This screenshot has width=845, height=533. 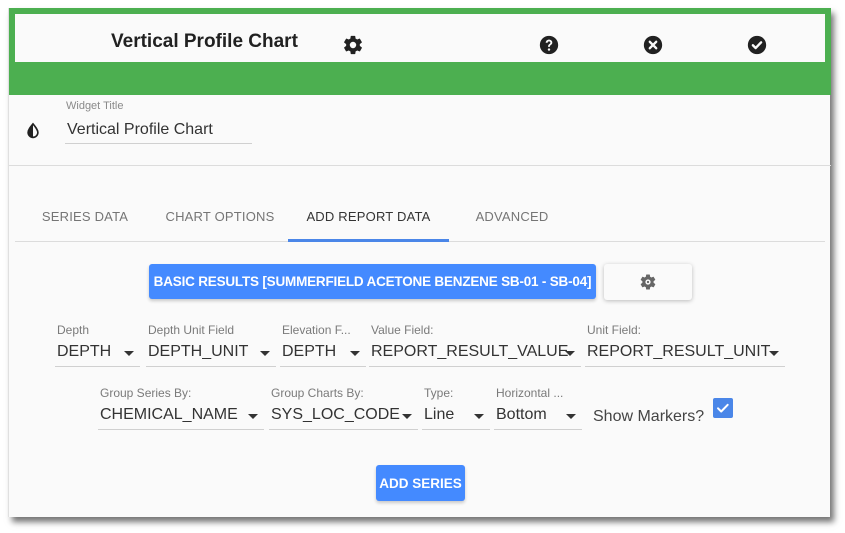 I want to click on help-circle-icon, so click(x=549, y=45).